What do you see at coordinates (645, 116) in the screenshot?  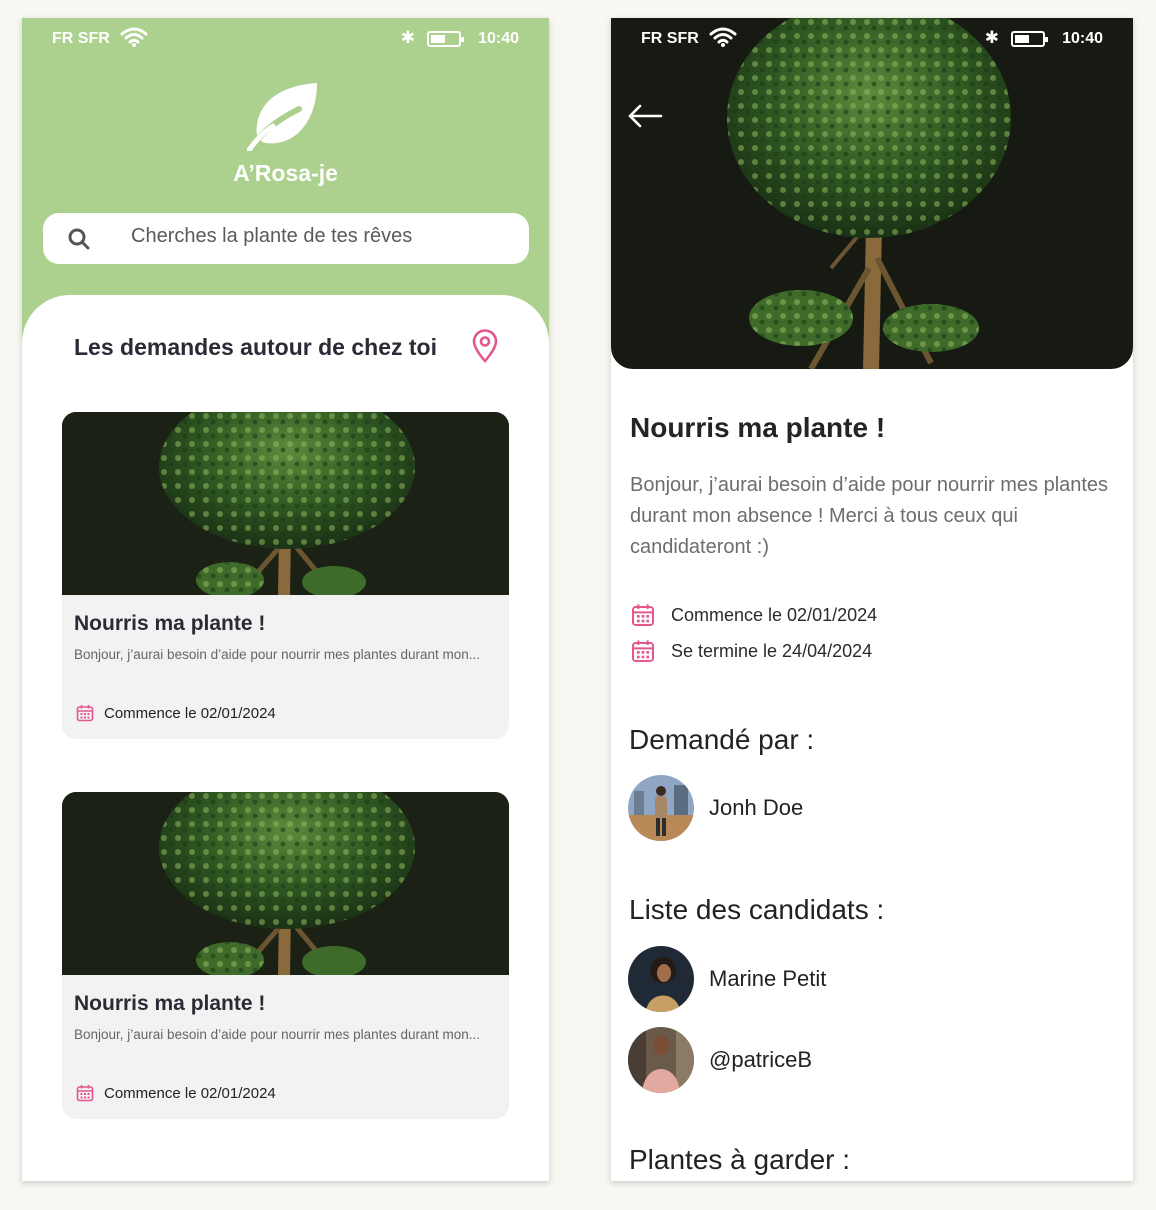 I see `back-arrow-icon` at bounding box center [645, 116].